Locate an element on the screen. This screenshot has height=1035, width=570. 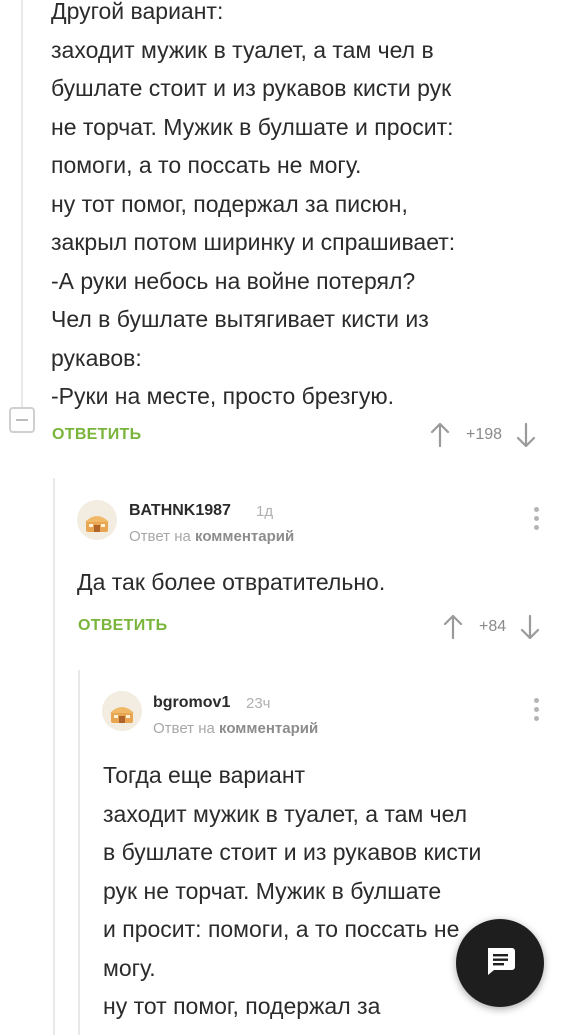
username: bgromov1 is located at coordinates (191, 703).